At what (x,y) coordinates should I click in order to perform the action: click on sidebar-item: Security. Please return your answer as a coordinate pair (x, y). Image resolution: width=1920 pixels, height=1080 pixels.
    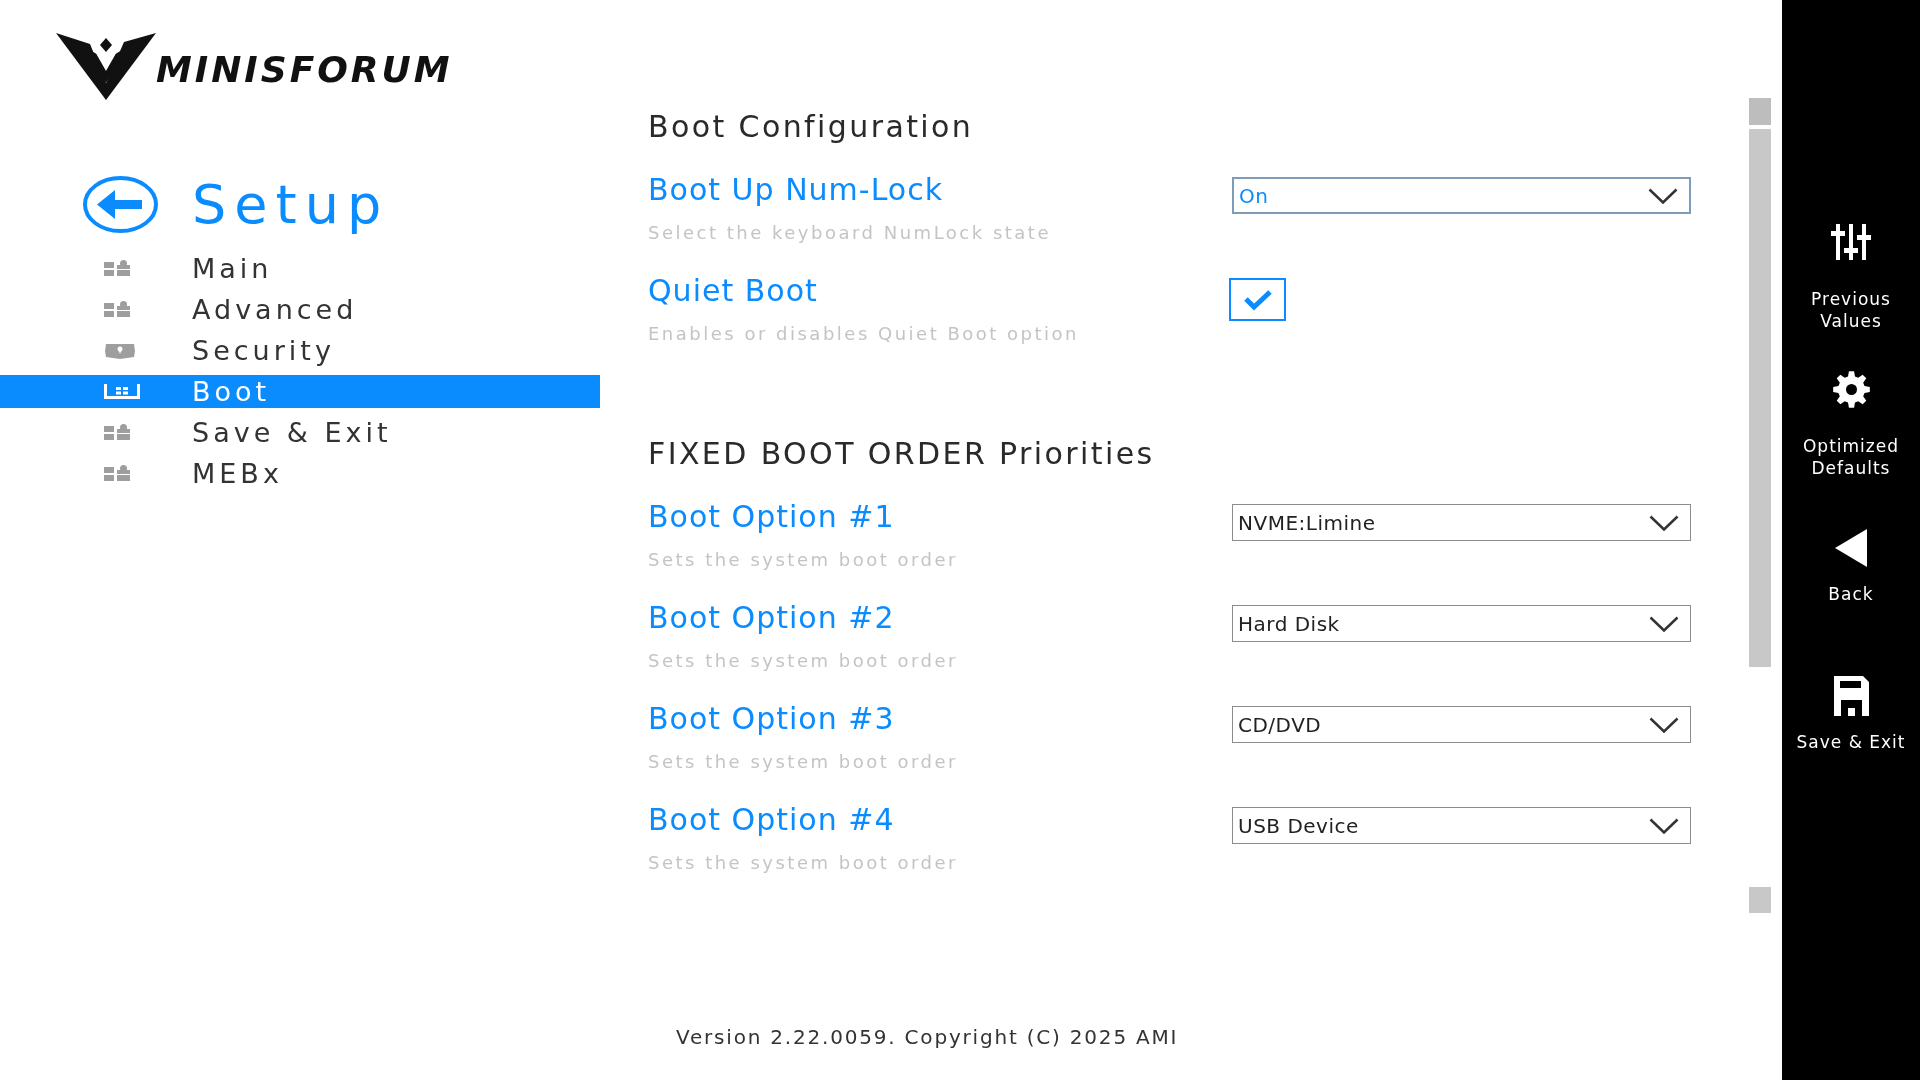
    Looking at the image, I should click on (300, 350).